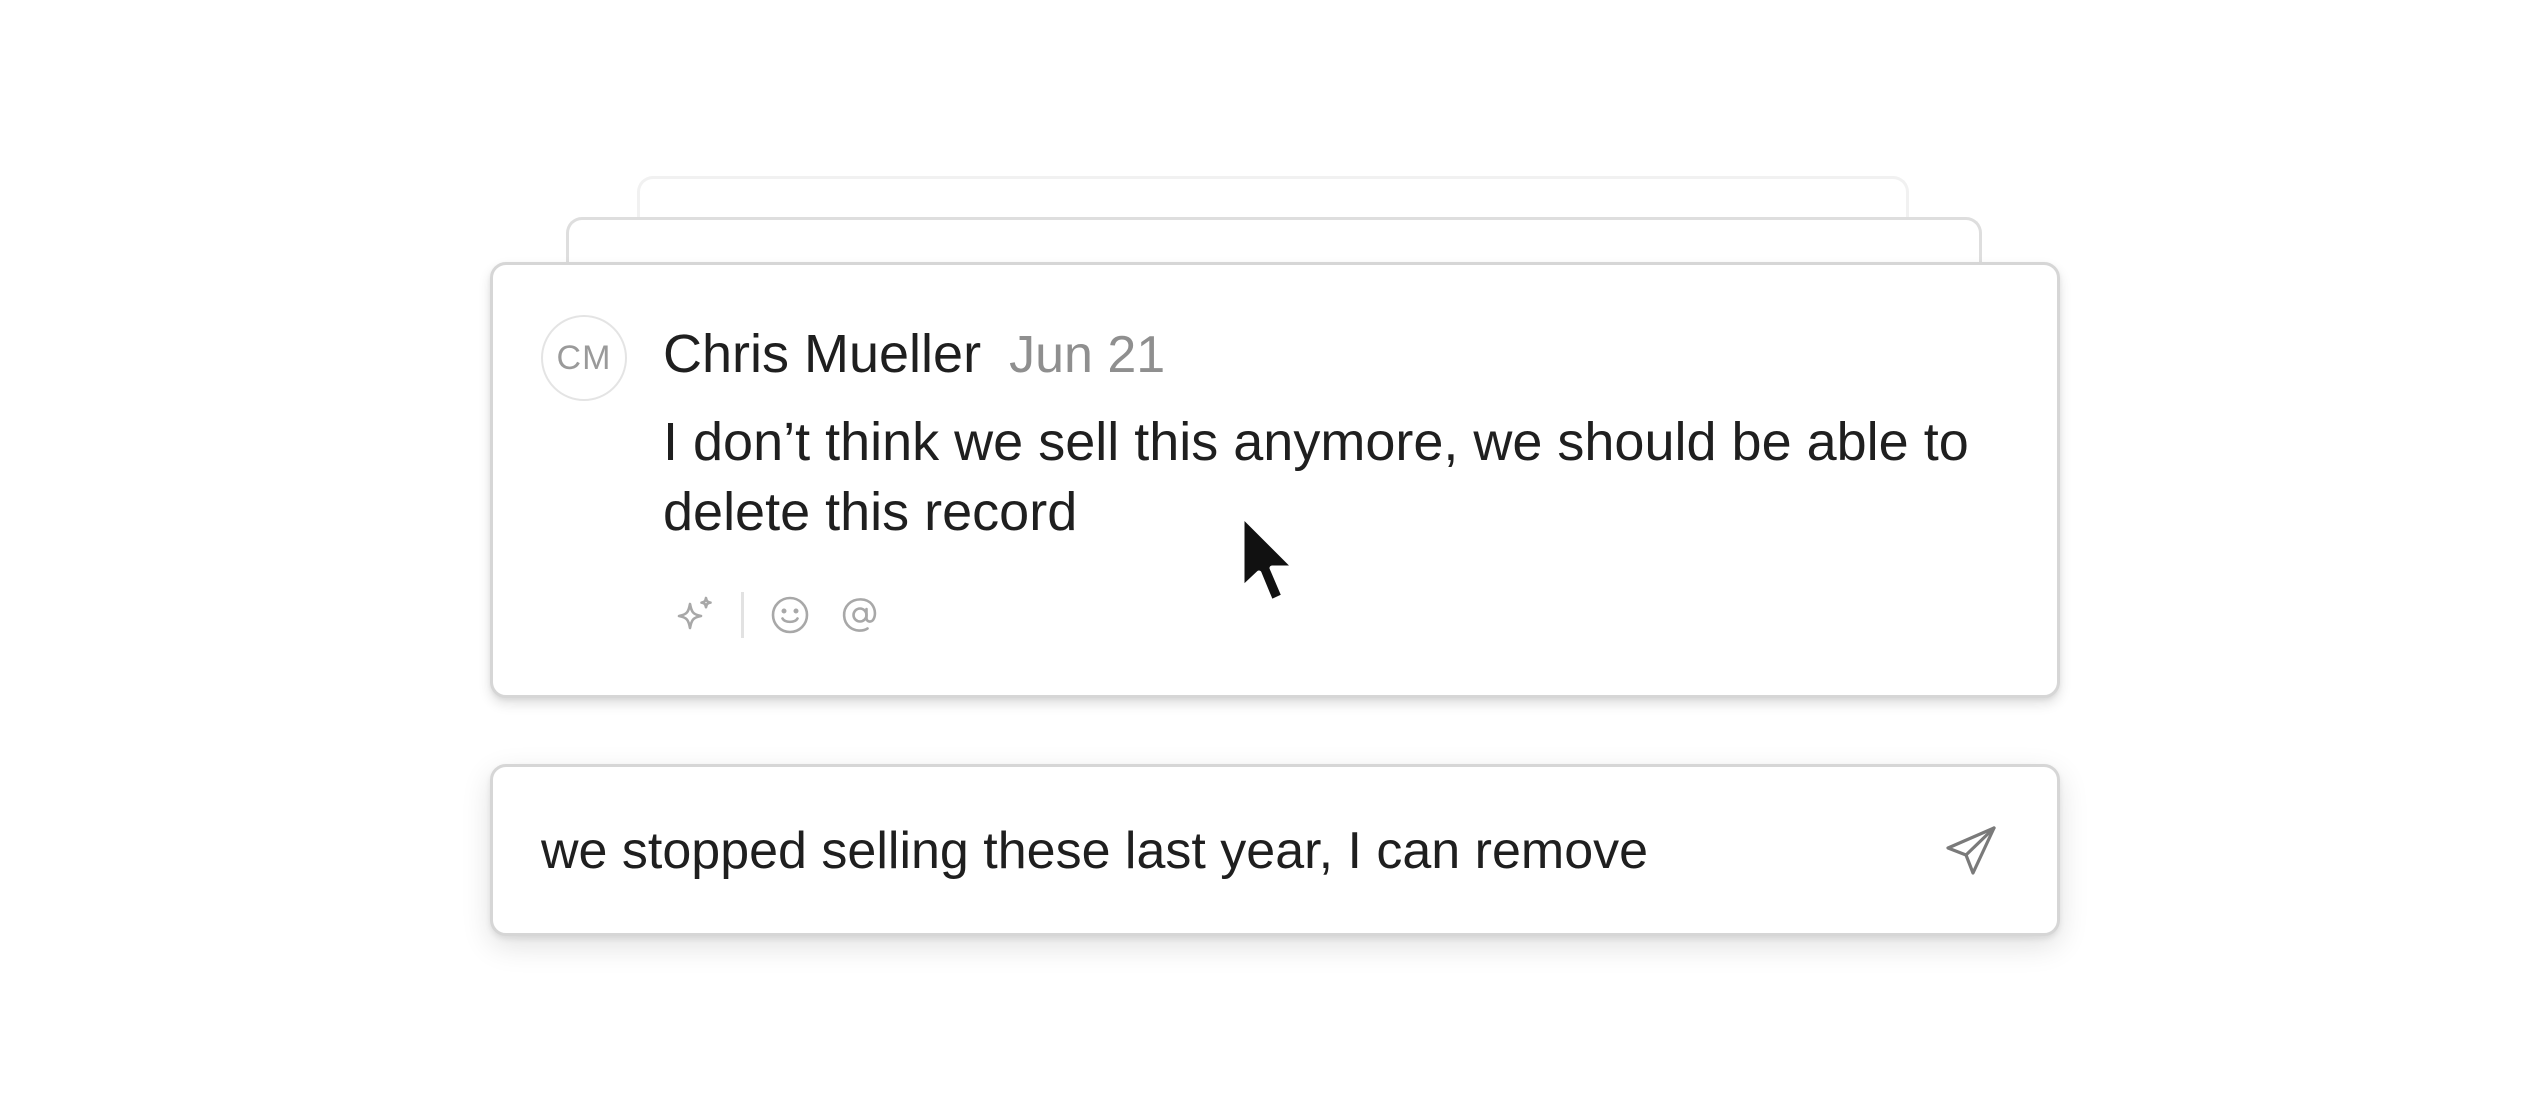  I want to click on paper-plane-icon, so click(1972, 852).